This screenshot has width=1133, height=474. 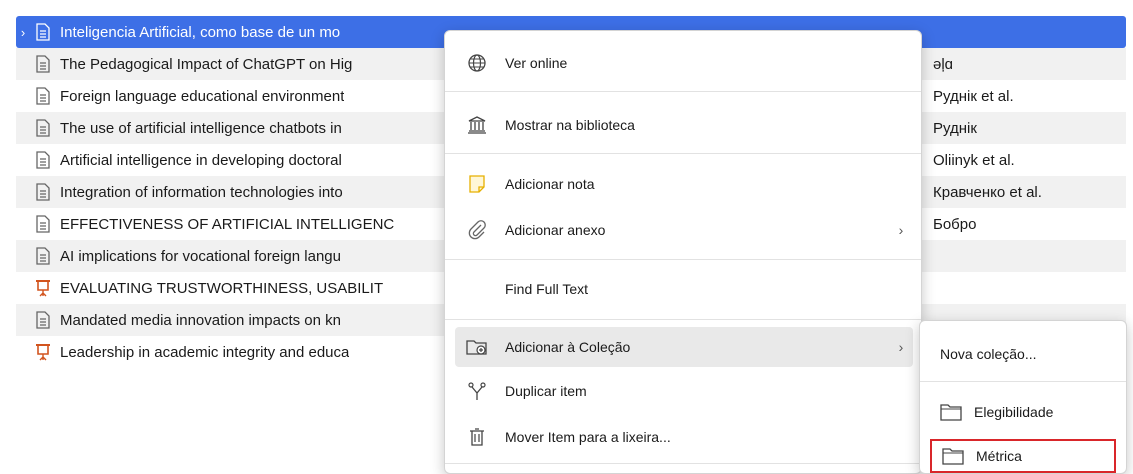 I want to click on submenu-item-label: Elegibilidade, so click(x=1014, y=412).